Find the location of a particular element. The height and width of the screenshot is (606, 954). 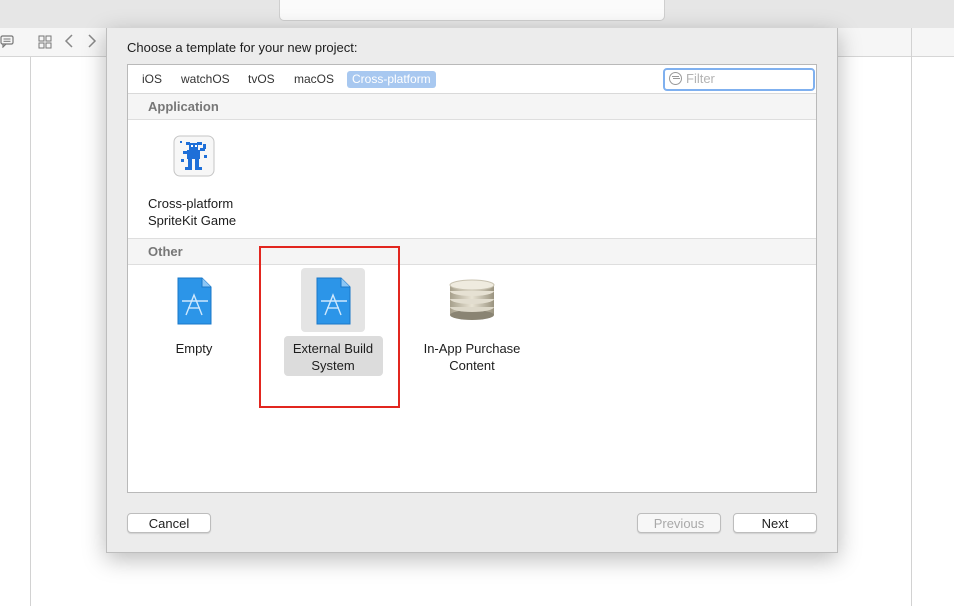

activity-viewer is located at coordinates (472, 10).